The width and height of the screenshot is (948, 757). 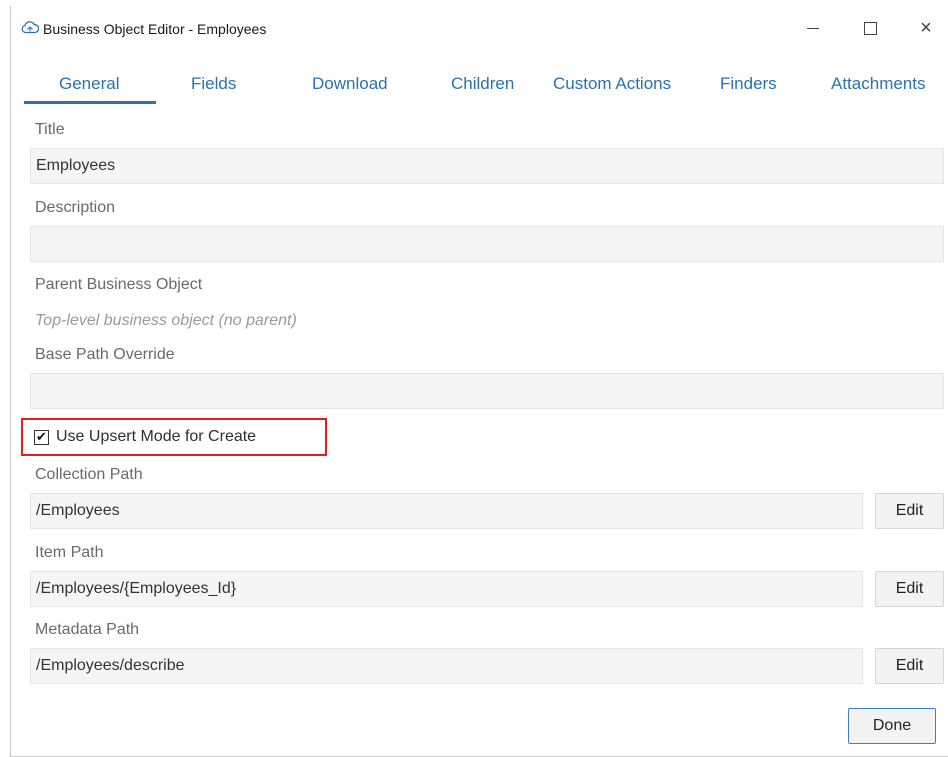 I want to click on done-button: Done, so click(x=892, y=726).